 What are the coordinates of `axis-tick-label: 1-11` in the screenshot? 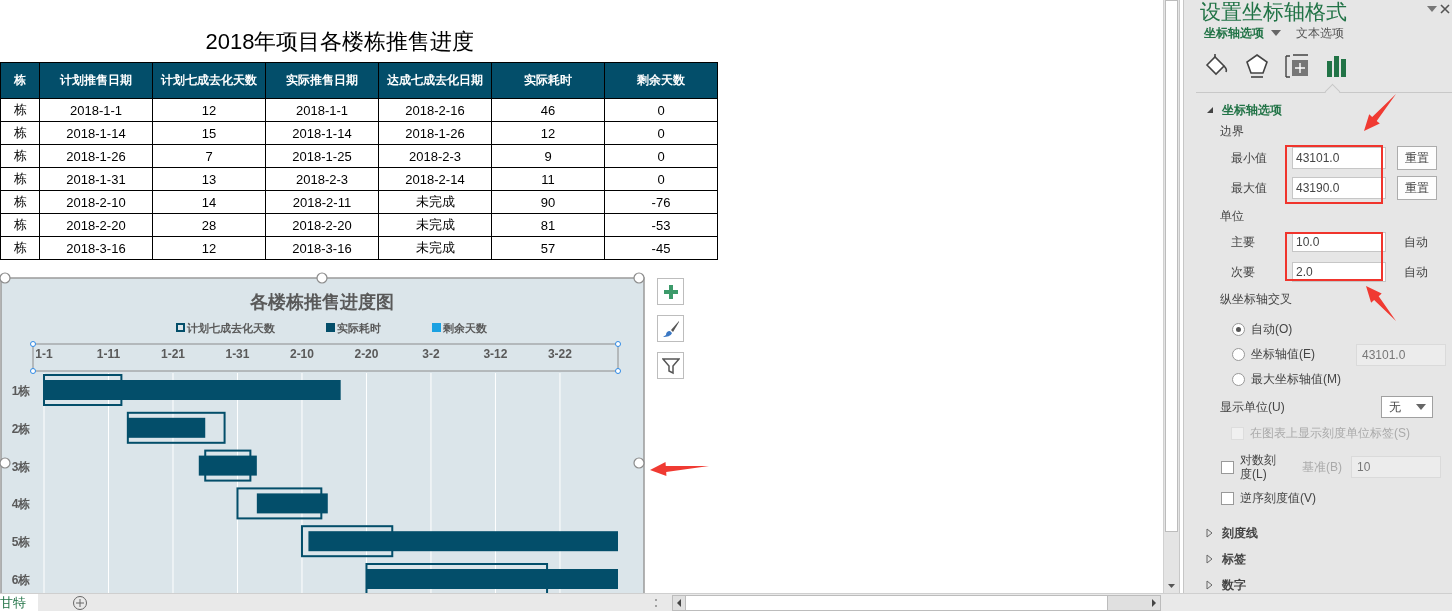 It's located at (108, 354).